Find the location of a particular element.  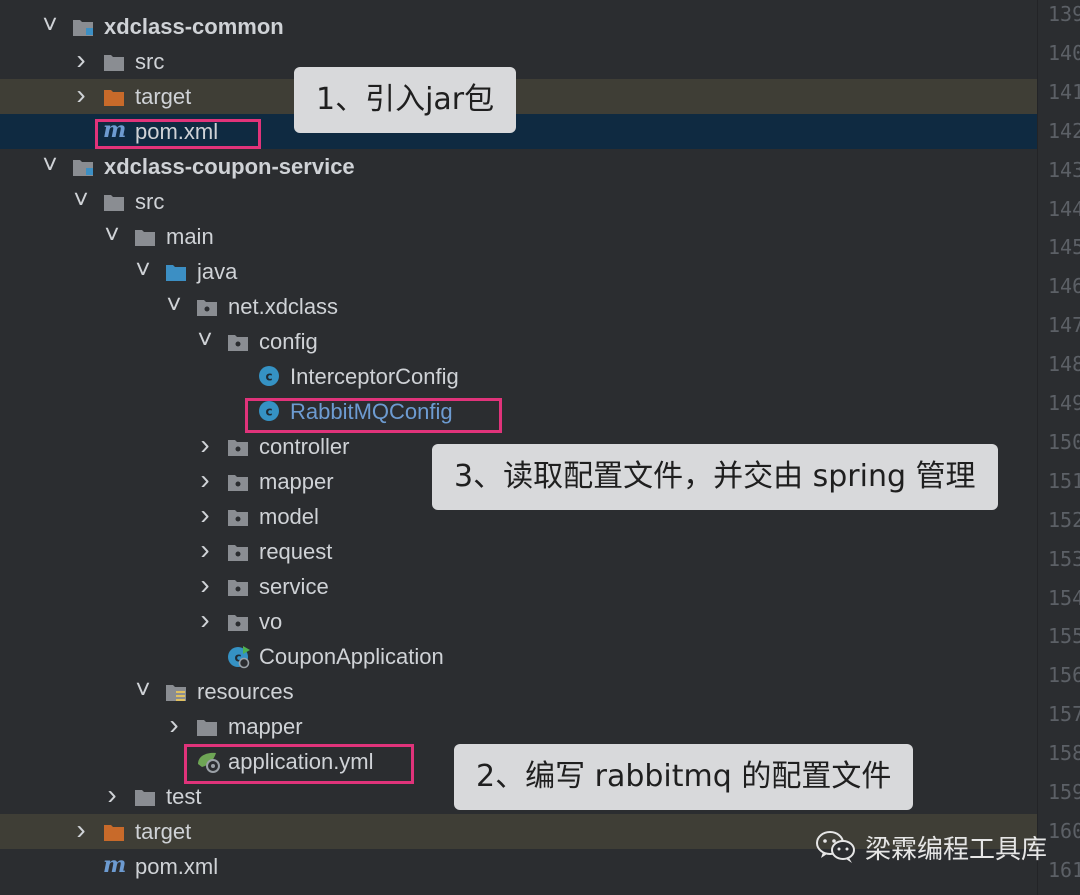

line-number: 143 is located at coordinates (1064, 169).